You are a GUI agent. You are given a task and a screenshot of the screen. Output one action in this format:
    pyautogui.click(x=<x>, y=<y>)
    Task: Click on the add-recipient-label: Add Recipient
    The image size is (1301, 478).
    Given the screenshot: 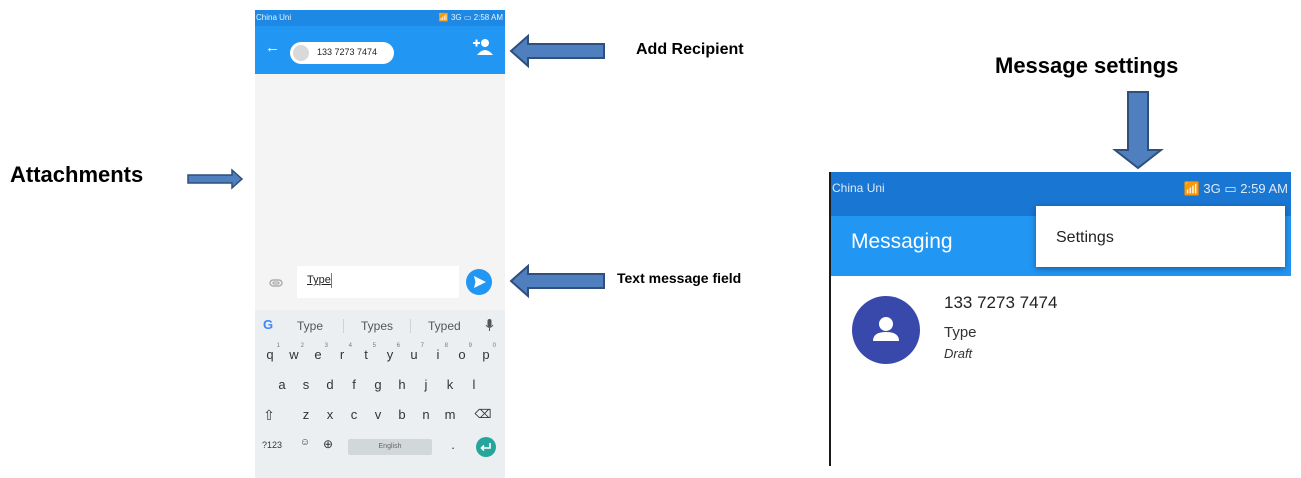 What is the action you would take?
    pyautogui.click(x=690, y=49)
    